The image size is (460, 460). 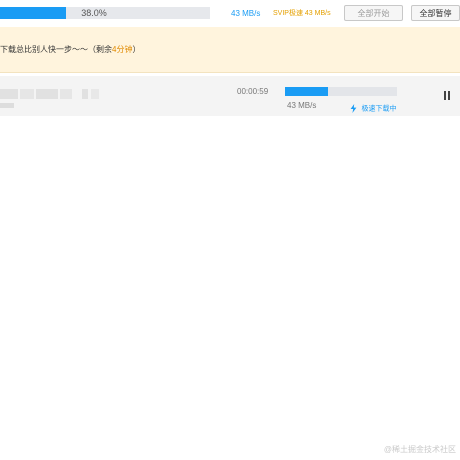 I want to click on total-progress-bar: 38.0%, so click(x=105, y=13).